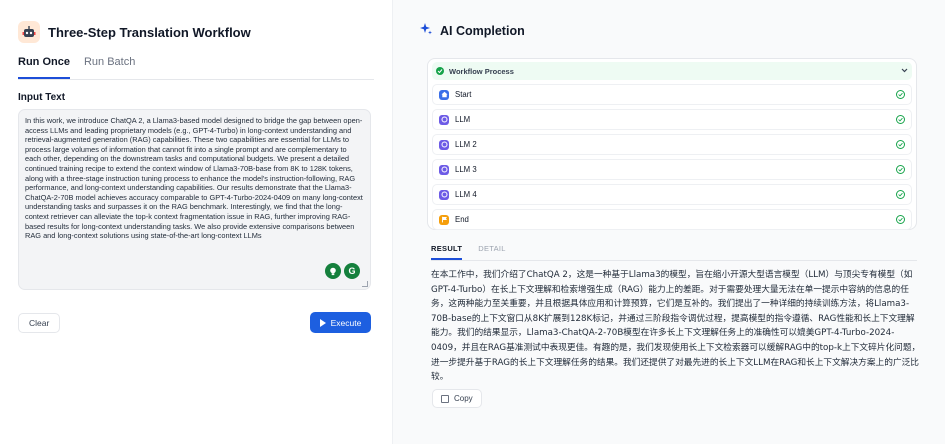  What do you see at coordinates (333, 271) in the screenshot?
I see `lightbulb-icon` at bounding box center [333, 271].